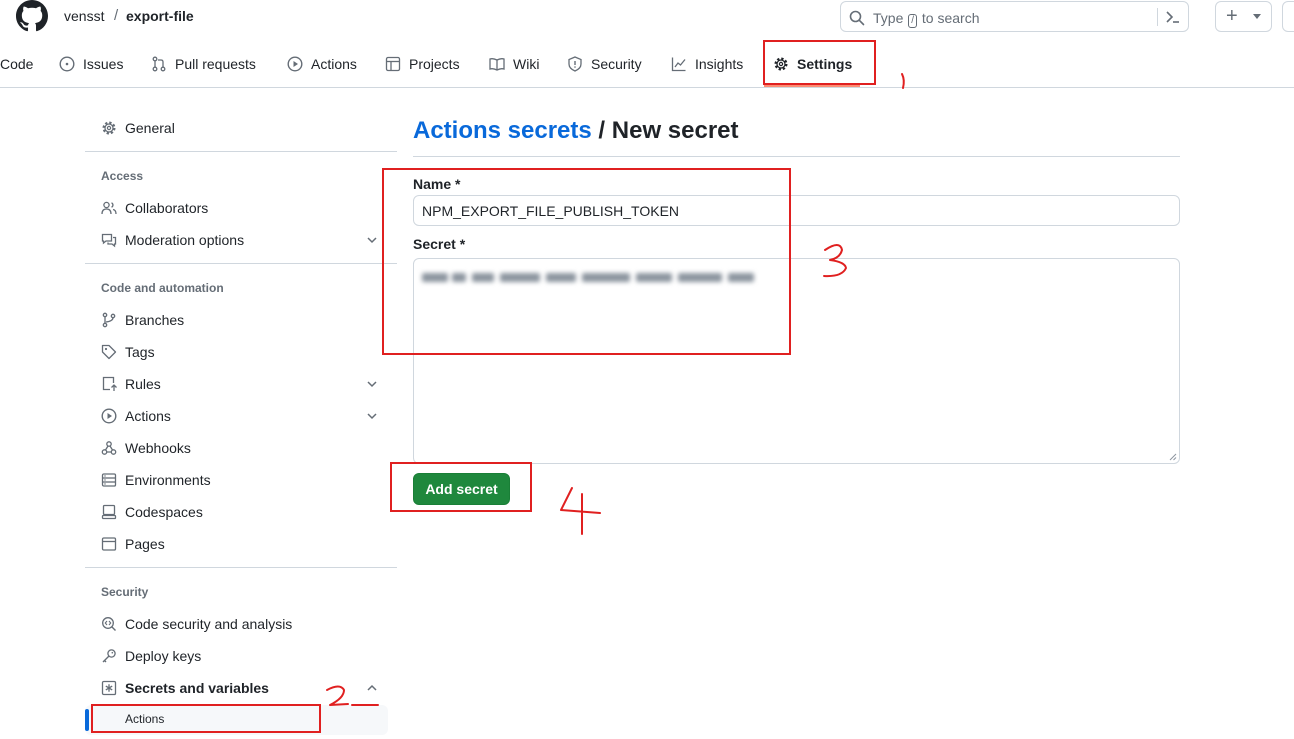 This screenshot has width=1294, height=739. I want to click on sidebar-item-actions: Actions, so click(136, 416).